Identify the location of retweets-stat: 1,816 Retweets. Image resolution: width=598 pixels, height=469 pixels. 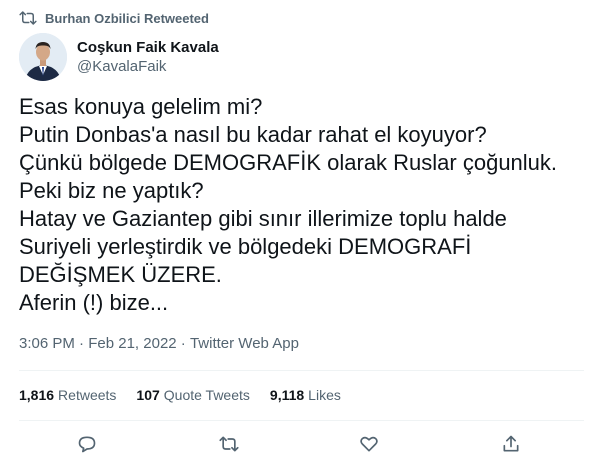
(67, 395).